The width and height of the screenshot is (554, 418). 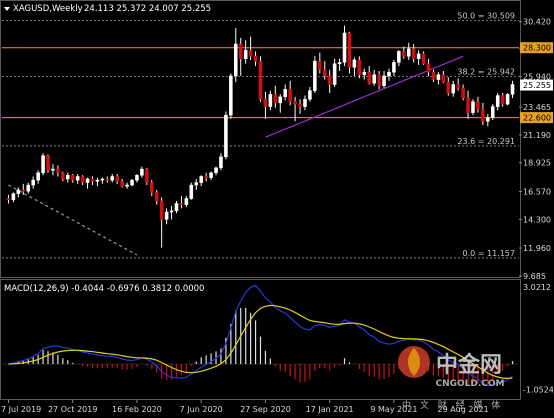 I want to click on price-tag-label: 25.255, so click(x=537, y=85).